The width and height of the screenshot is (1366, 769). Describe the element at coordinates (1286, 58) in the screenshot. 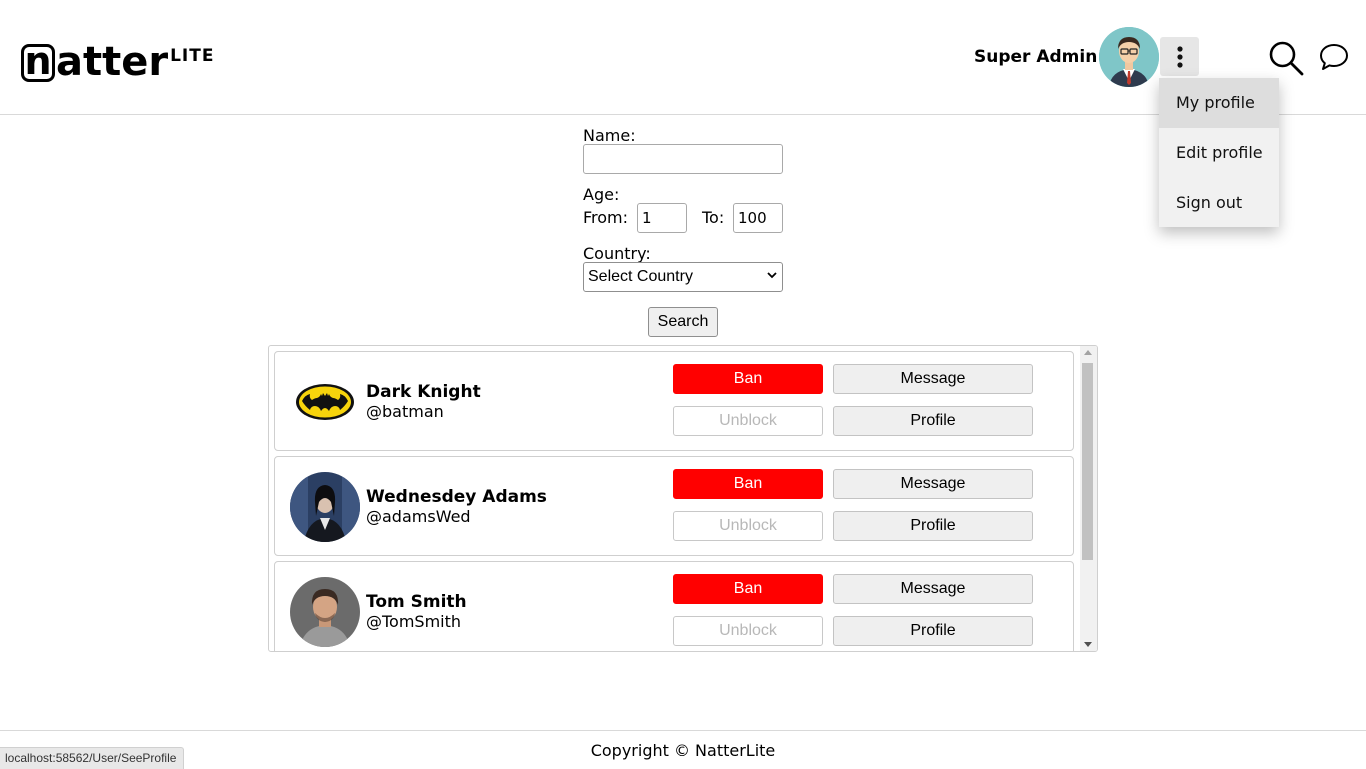

I see `search-icon` at that location.